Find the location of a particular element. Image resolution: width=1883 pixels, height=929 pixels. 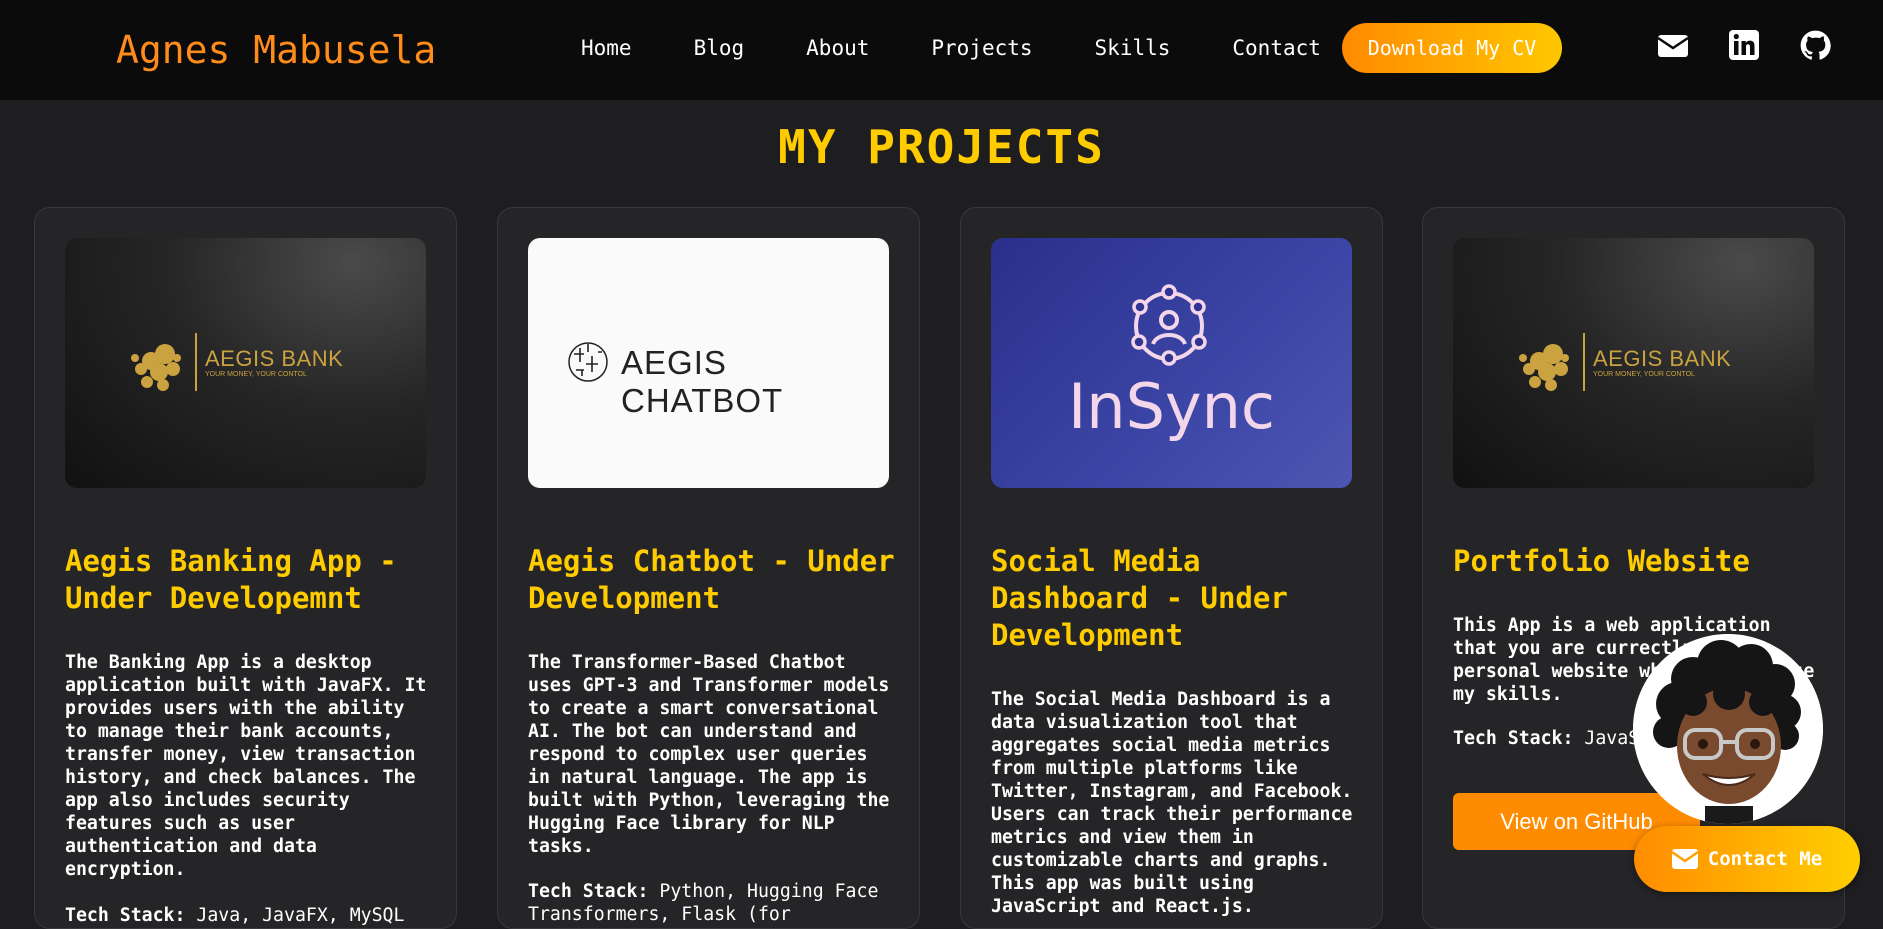

contact-me-button: Contact Me is located at coordinates (1747, 859).